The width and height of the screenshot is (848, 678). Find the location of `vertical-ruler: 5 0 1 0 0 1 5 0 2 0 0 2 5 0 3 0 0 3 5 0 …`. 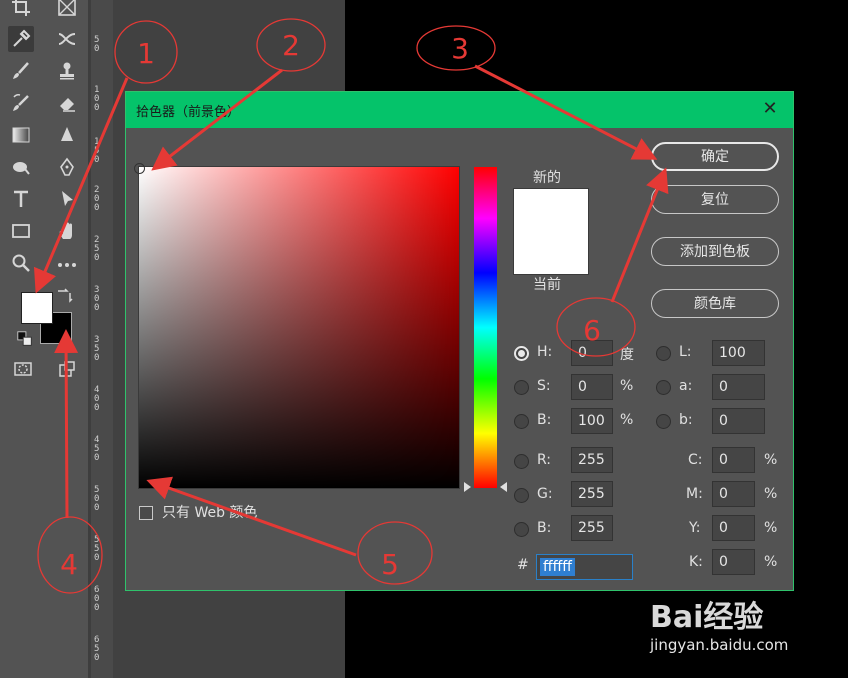

vertical-ruler: 5 0 1 0 0 1 5 0 2 0 0 2 5 0 3 0 0 3 5 0 … is located at coordinates (102, 339).